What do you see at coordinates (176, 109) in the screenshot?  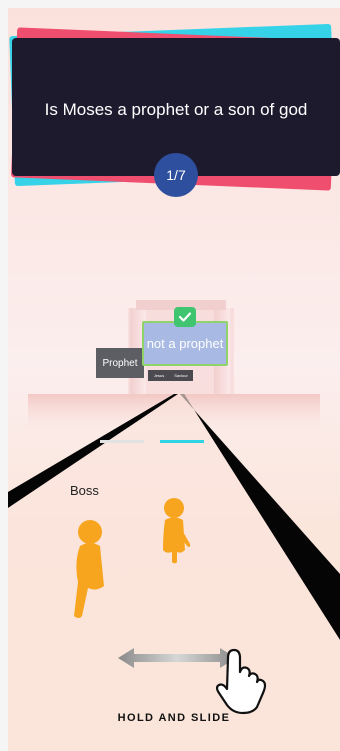 I see `question-text: Is Moses a prophet or a son of god` at bounding box center [176, 109].